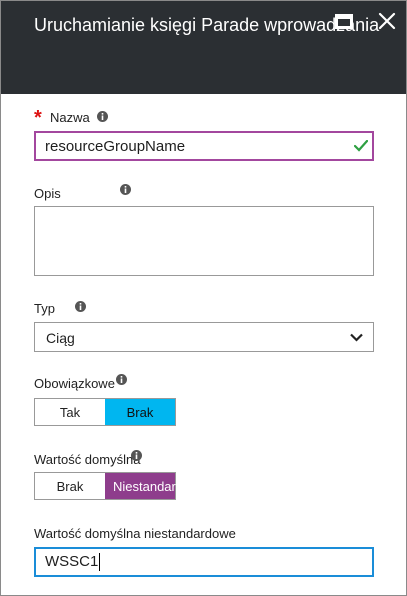 The width and height of the screenshot is (407, 596). I want to click on required-toggle: Tak Brak, so click(105, 412).